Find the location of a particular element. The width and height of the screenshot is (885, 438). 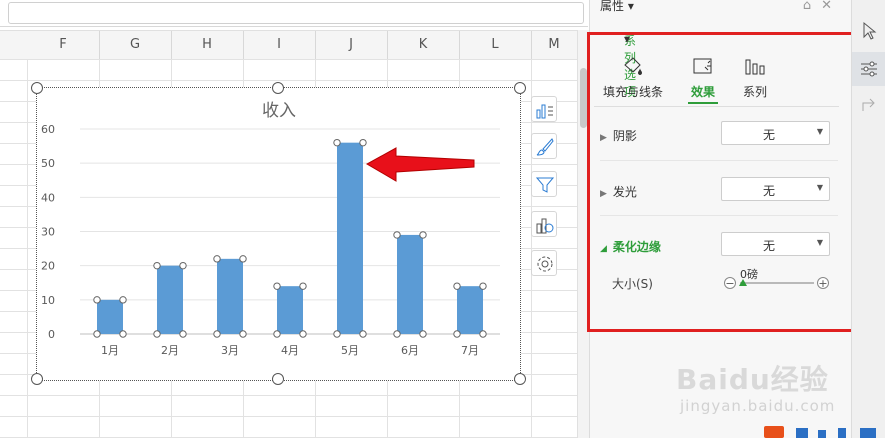

column-header-i: I is located at coordinates (279, 45).